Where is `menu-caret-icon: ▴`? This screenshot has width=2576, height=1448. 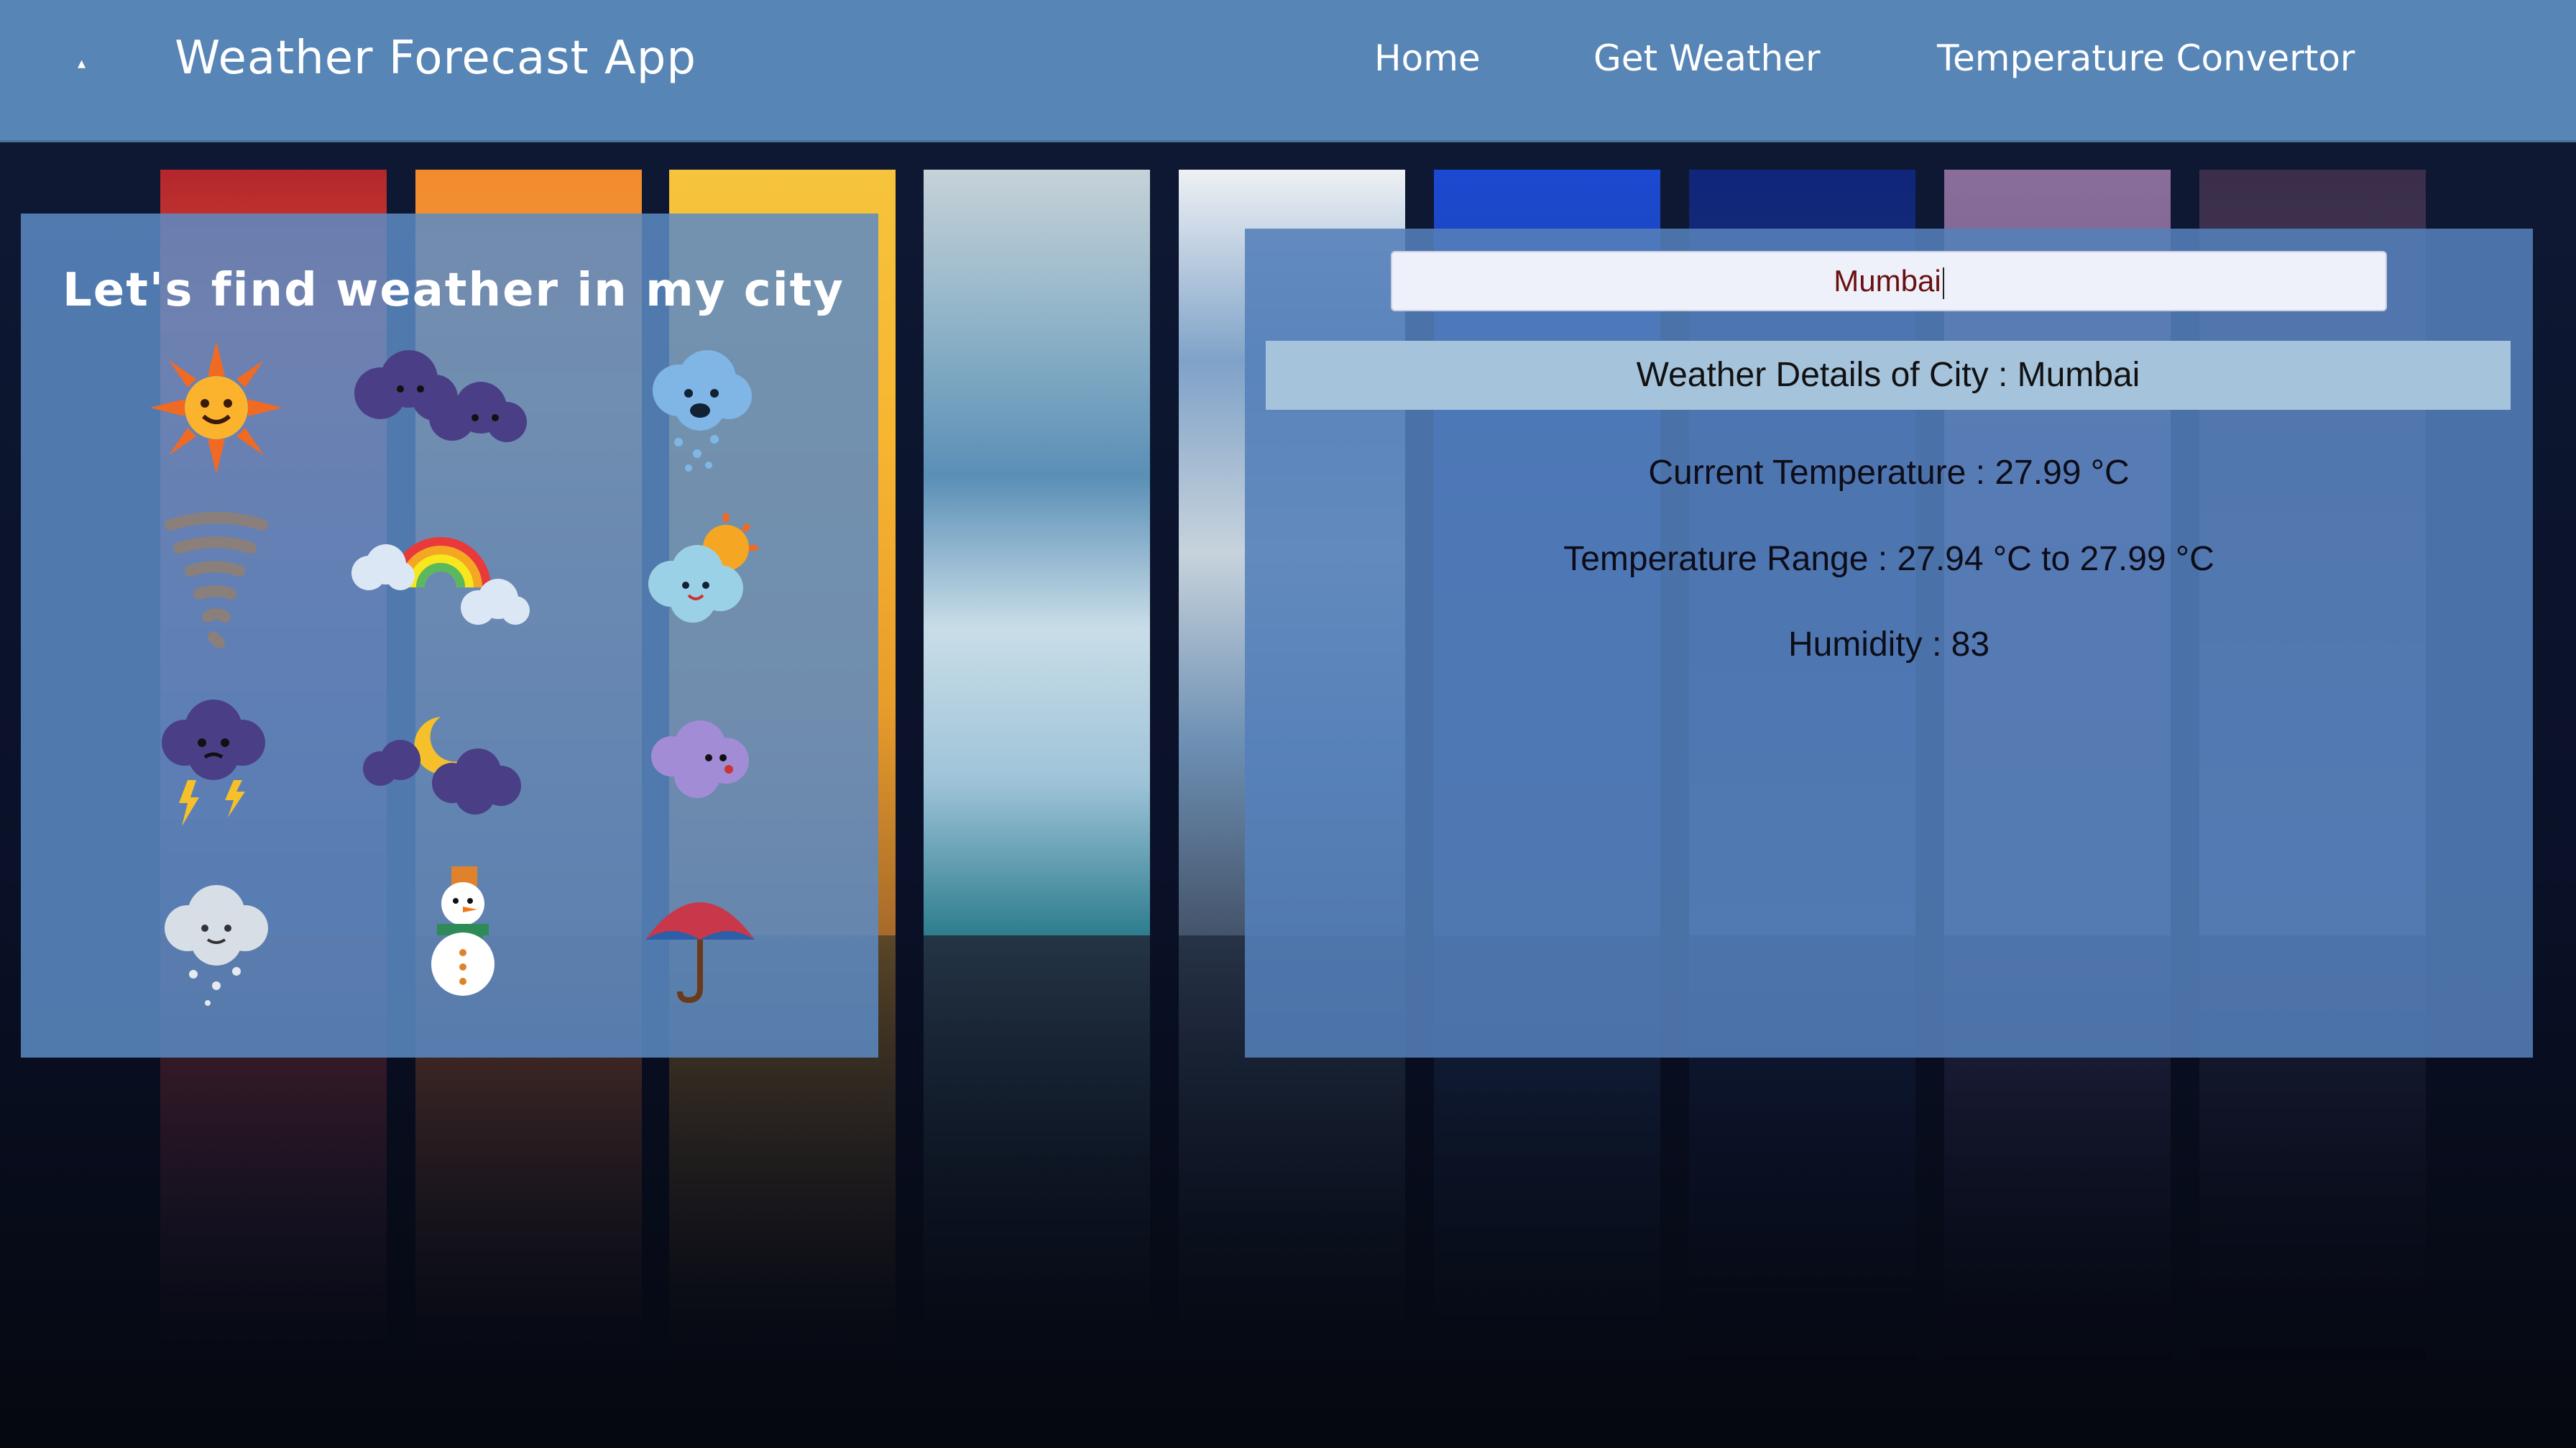 menu-caret-icon: ▴ is located at coordinates (85, 64).